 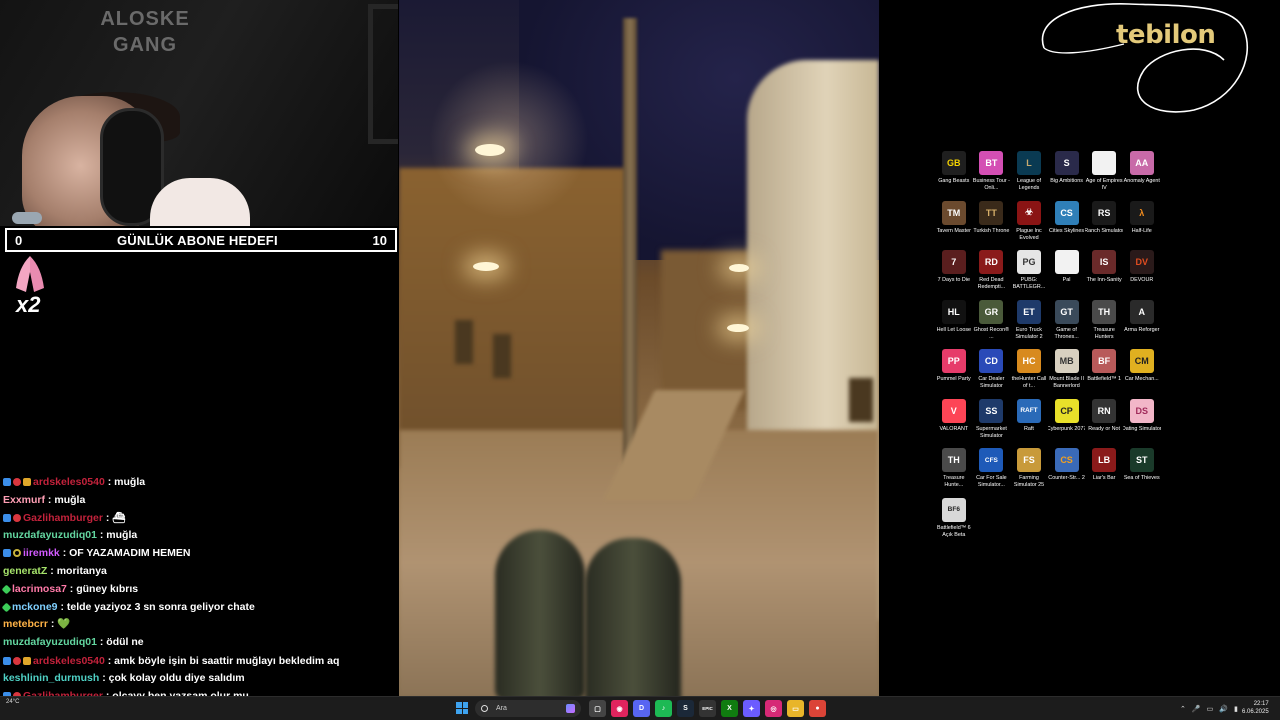 What do you see at coordinates (39, 589) in the screenshot?
I see `chat-username: lacrimosa7` at bounding box center [39, 589].